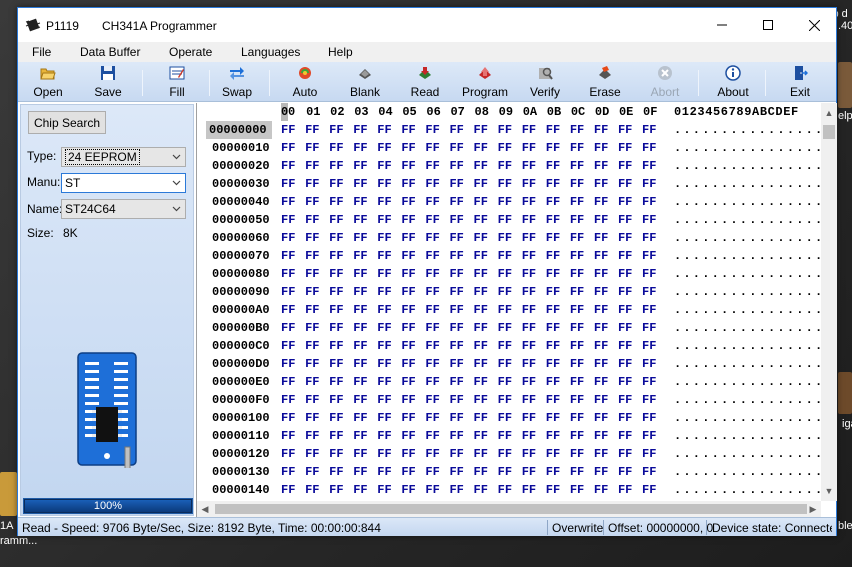  Describe the element at coordinates (365, 82) in the screenshot. I see `blank-button: Blank` at that location.